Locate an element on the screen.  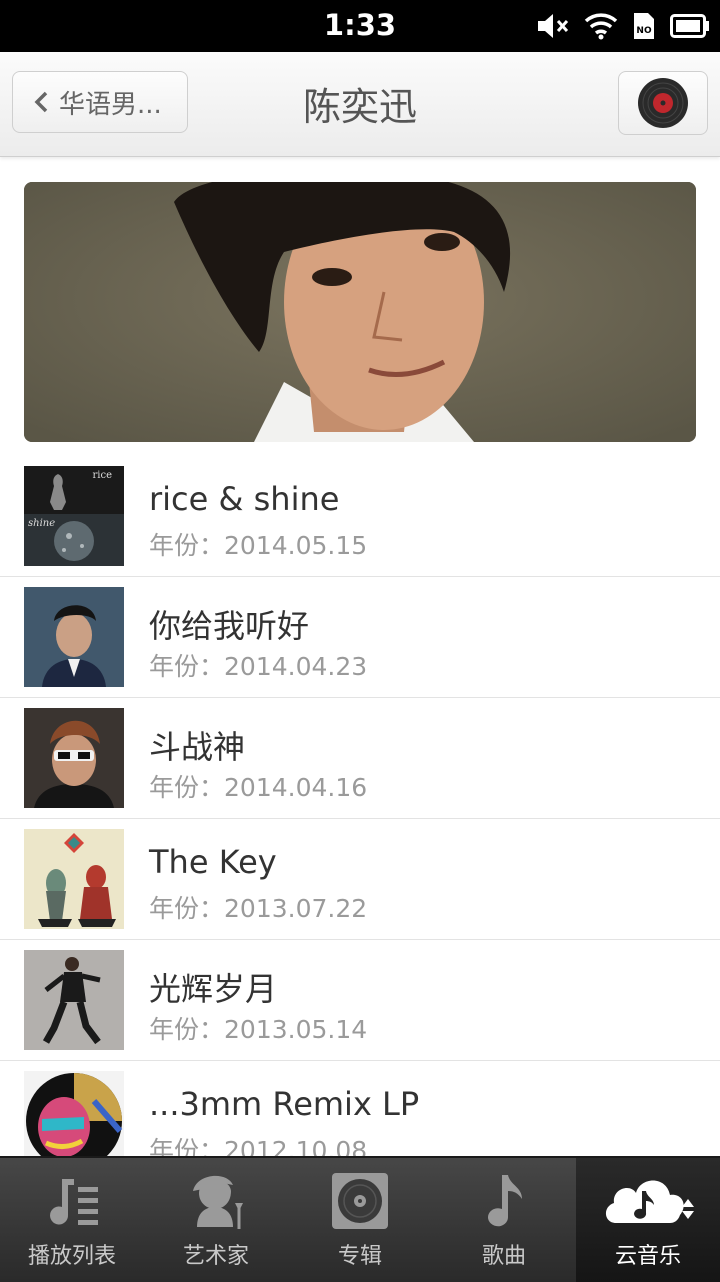
tab-label: 专辑 is located at coordinates (359, 1256).